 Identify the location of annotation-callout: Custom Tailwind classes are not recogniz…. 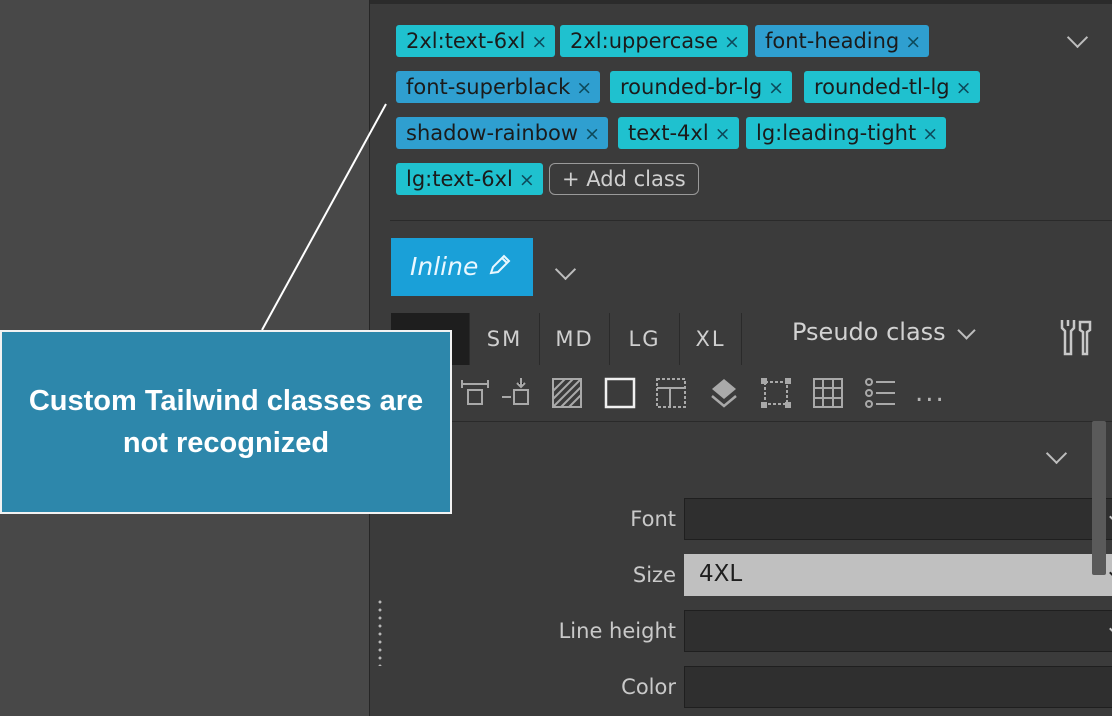
(226, 422).